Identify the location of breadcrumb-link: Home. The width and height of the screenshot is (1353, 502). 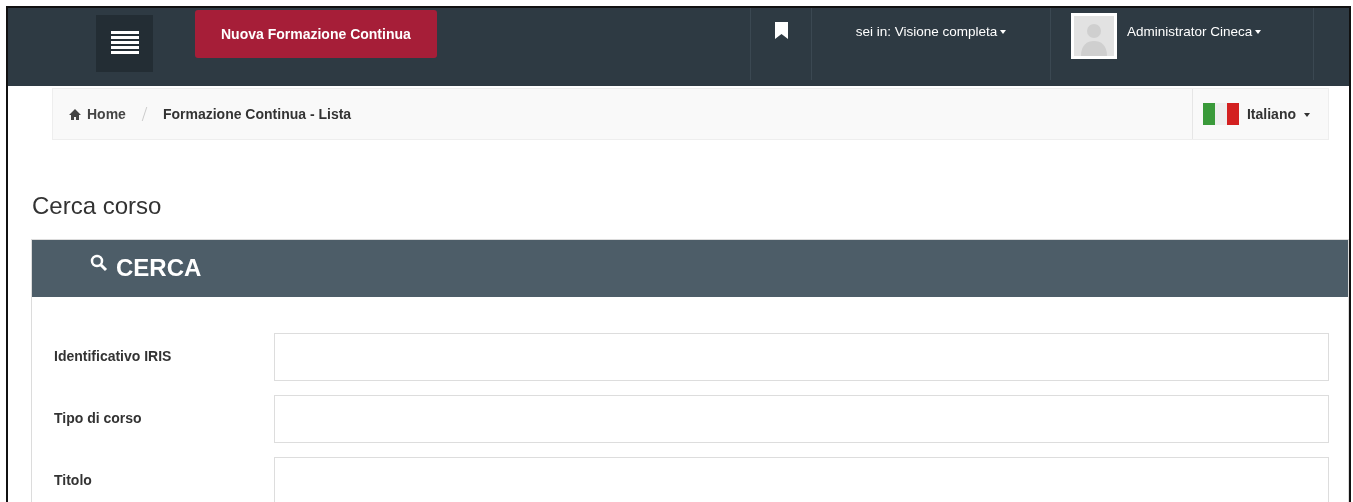
(97, 114).